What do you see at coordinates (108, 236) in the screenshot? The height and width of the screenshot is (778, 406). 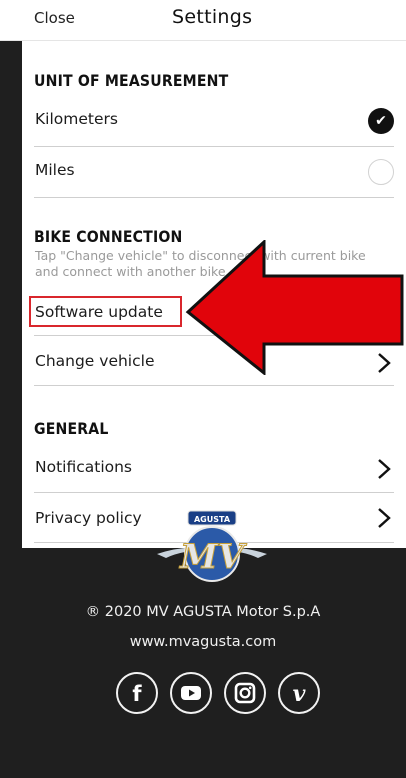 I see `bike-section-heading: BIKE CONNECTION` at bounding box center [108, 236].